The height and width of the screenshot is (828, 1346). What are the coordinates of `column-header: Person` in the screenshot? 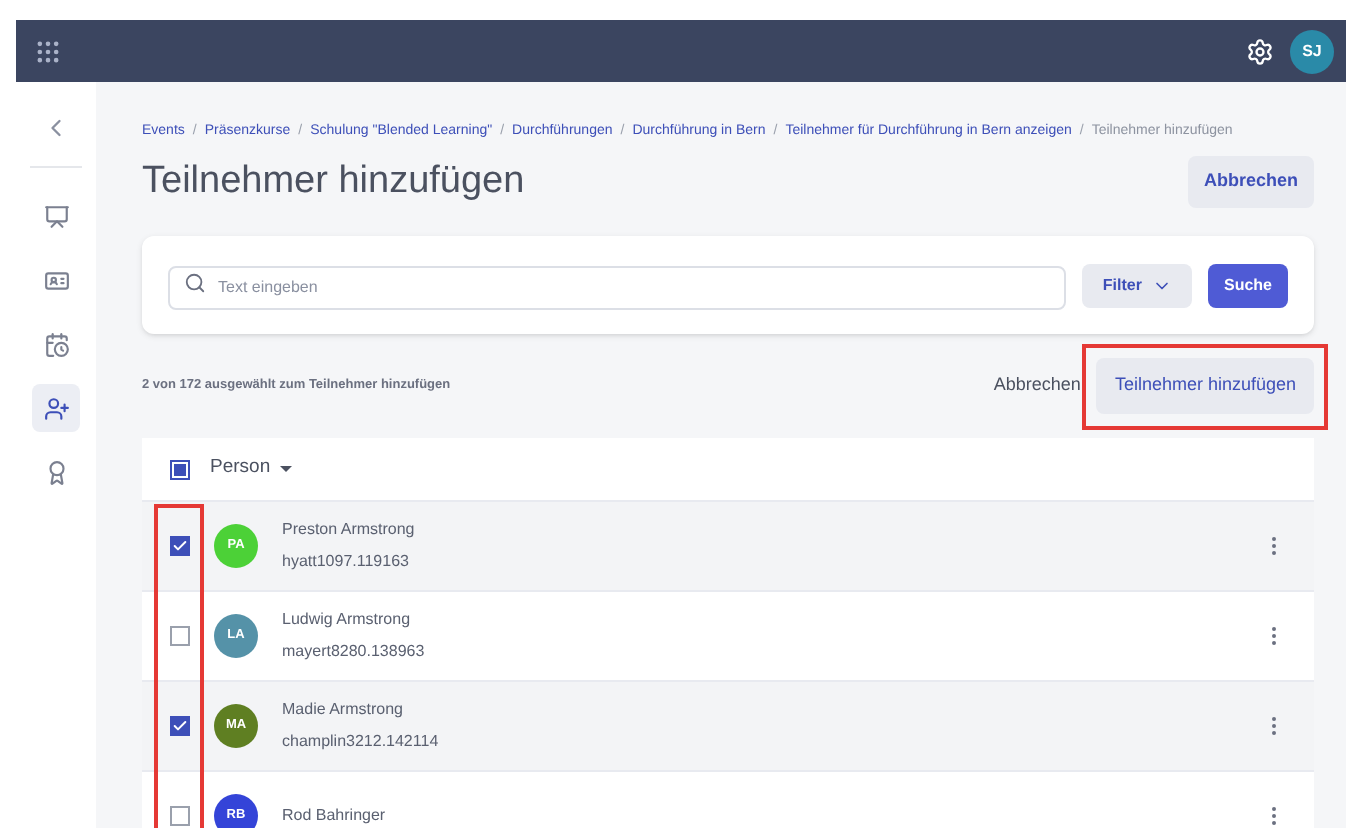 It's located at (240, 469).